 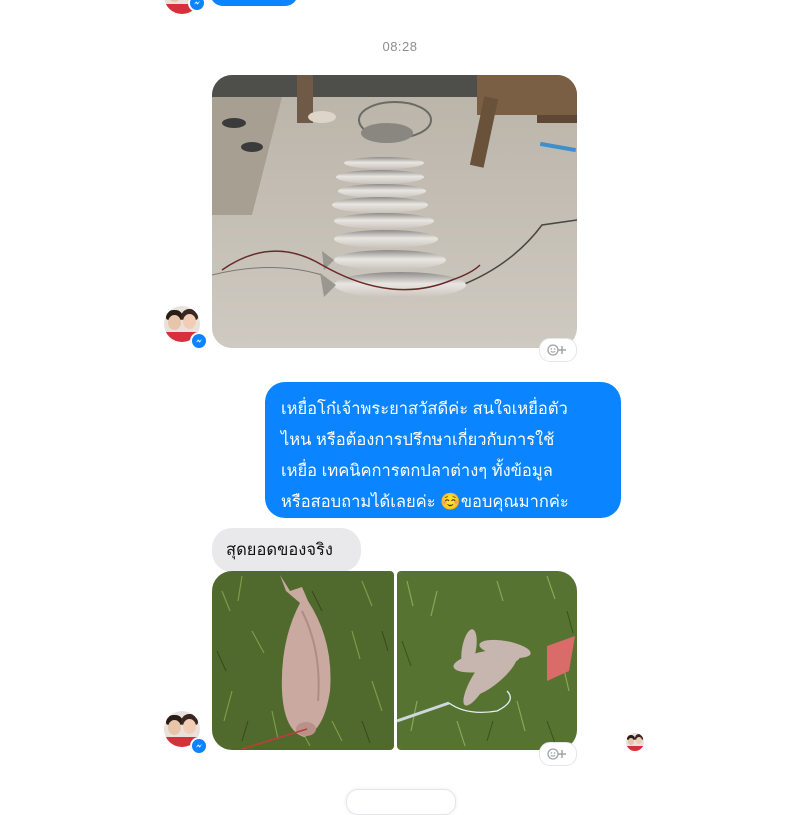 I want to click on message-line: ไหน หรือต้องการปรึกษาเกี่ยวกับการใช้, so click(x=418, y=440).